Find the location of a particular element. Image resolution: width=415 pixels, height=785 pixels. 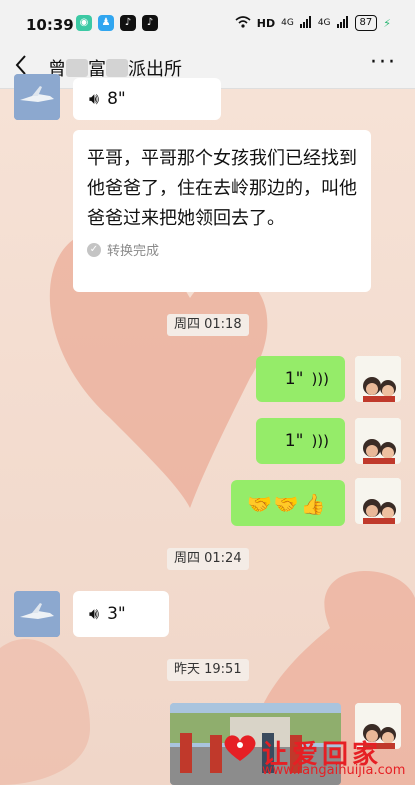

more-options-icon: ··· is located at coordinates (383, 62).